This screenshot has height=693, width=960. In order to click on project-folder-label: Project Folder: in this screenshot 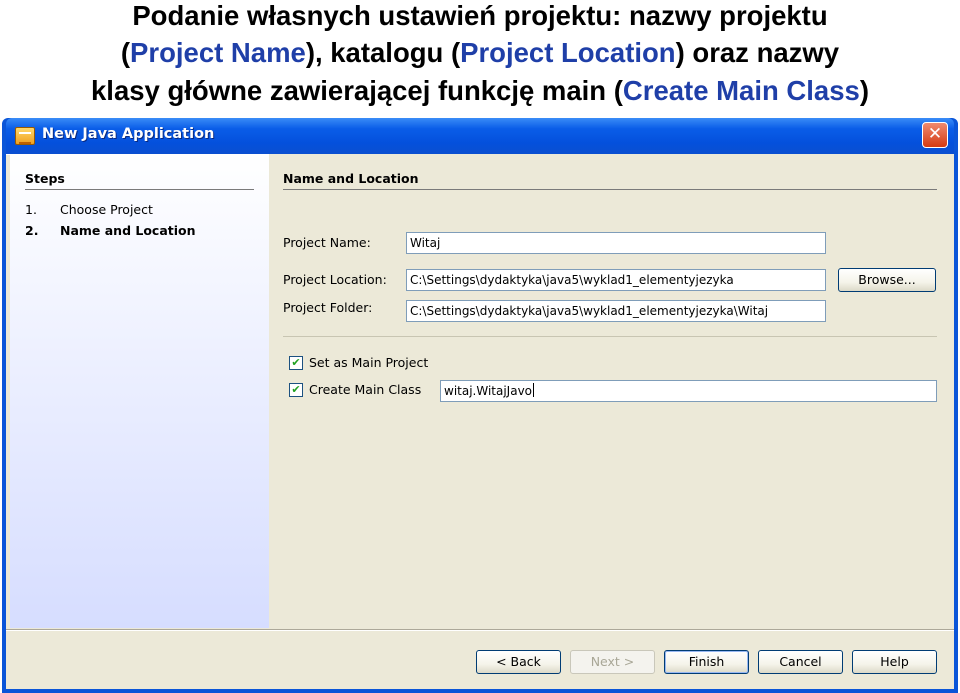, I will do `click(328, 307)`.